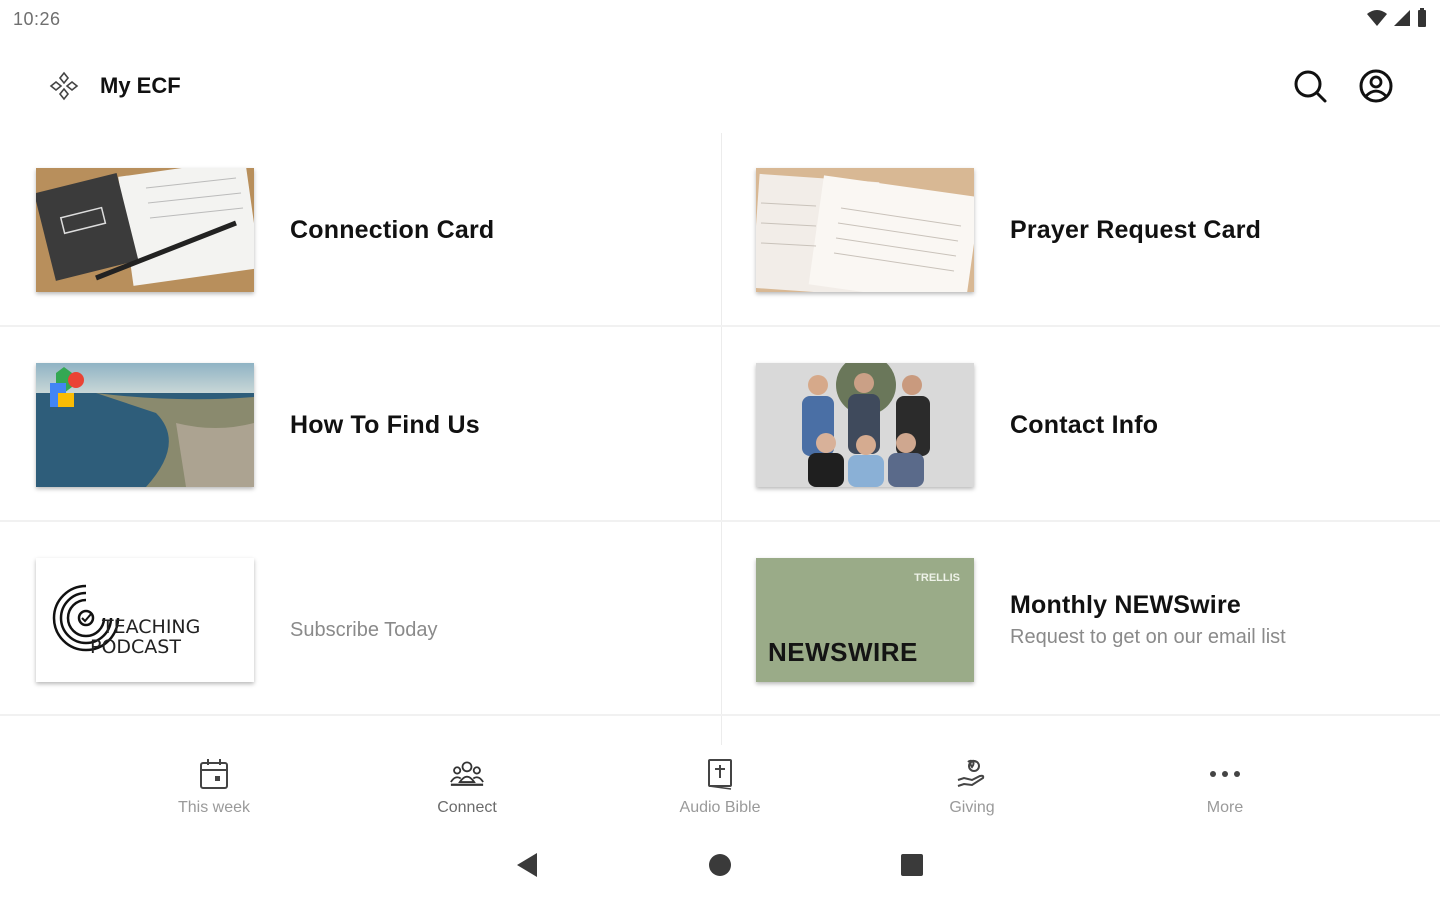 This screenshot has width=1440, height=900. I want to click on status-time: 10:26, so click(37, 19).